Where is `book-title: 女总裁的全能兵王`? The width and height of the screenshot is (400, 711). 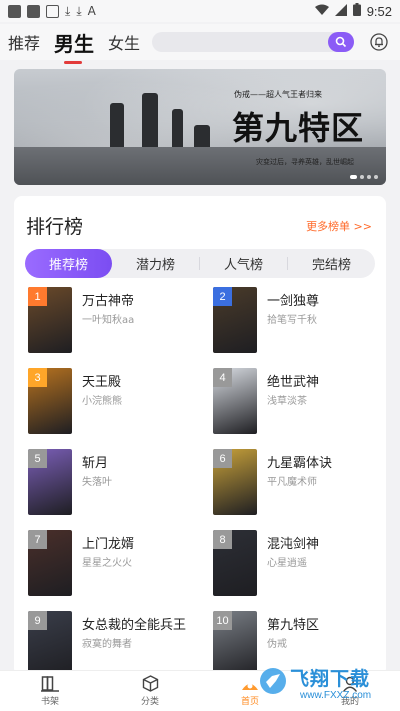
book-title: 女总裁的全能兵王 is located at coordinates (134, 623).